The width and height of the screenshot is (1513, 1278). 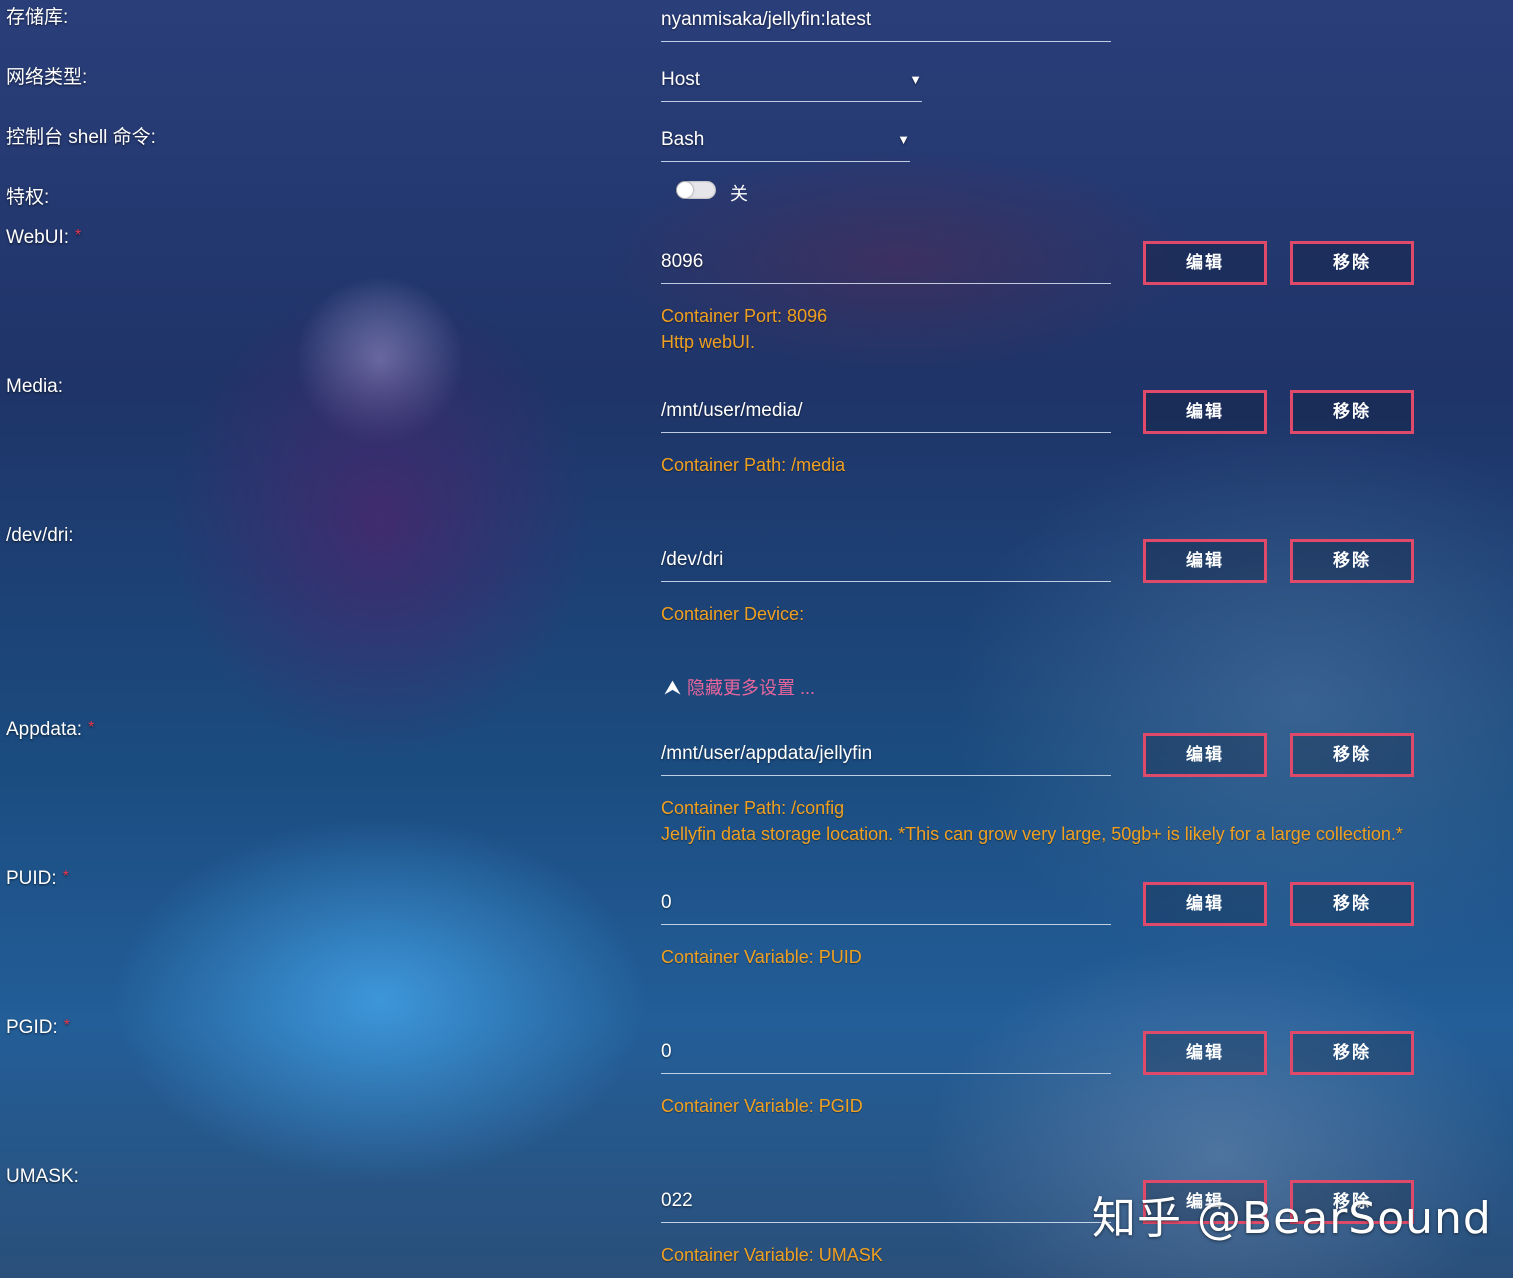 What do you see at coordinates (762, 1106) in the screenshot?
I see `pgid-hint: Container Variable: PGID` at bounding box center [762, 1106].